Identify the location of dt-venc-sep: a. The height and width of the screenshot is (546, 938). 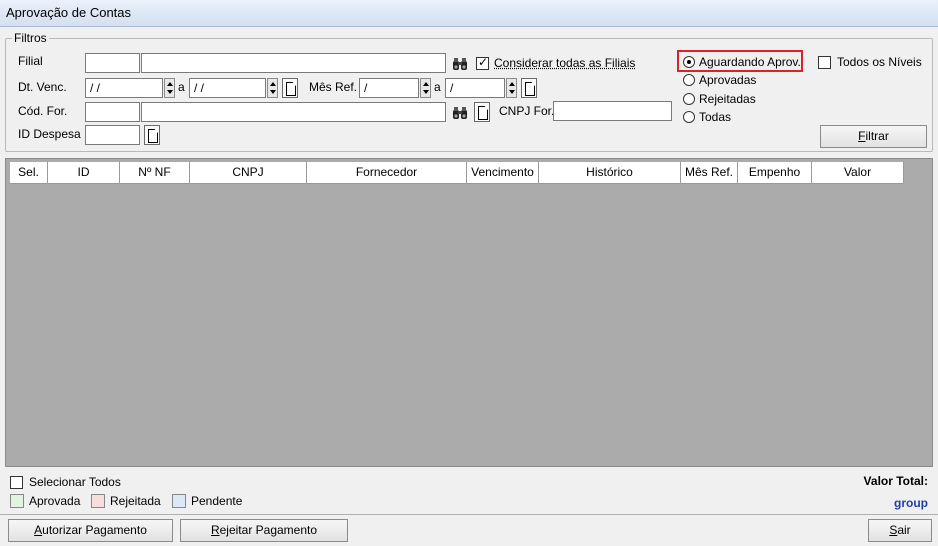
(181, 87).